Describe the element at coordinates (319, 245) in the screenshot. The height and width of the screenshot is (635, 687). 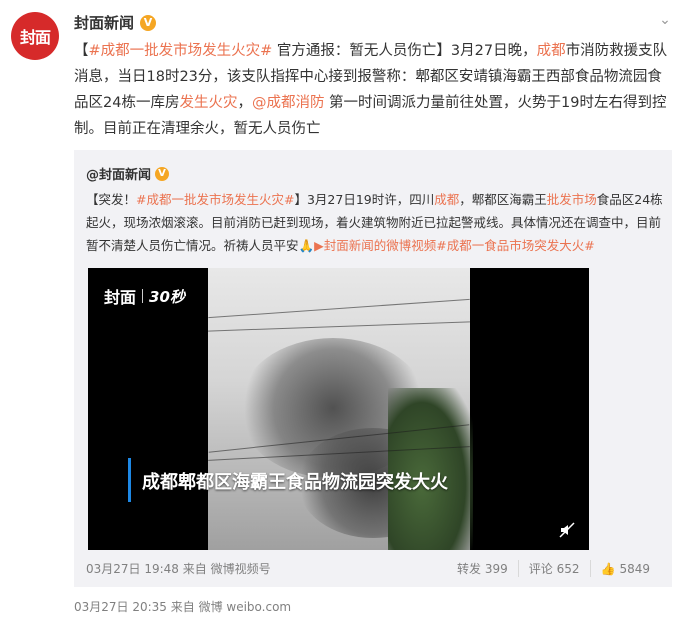
I see `video-link-icon: ▶` at that location.